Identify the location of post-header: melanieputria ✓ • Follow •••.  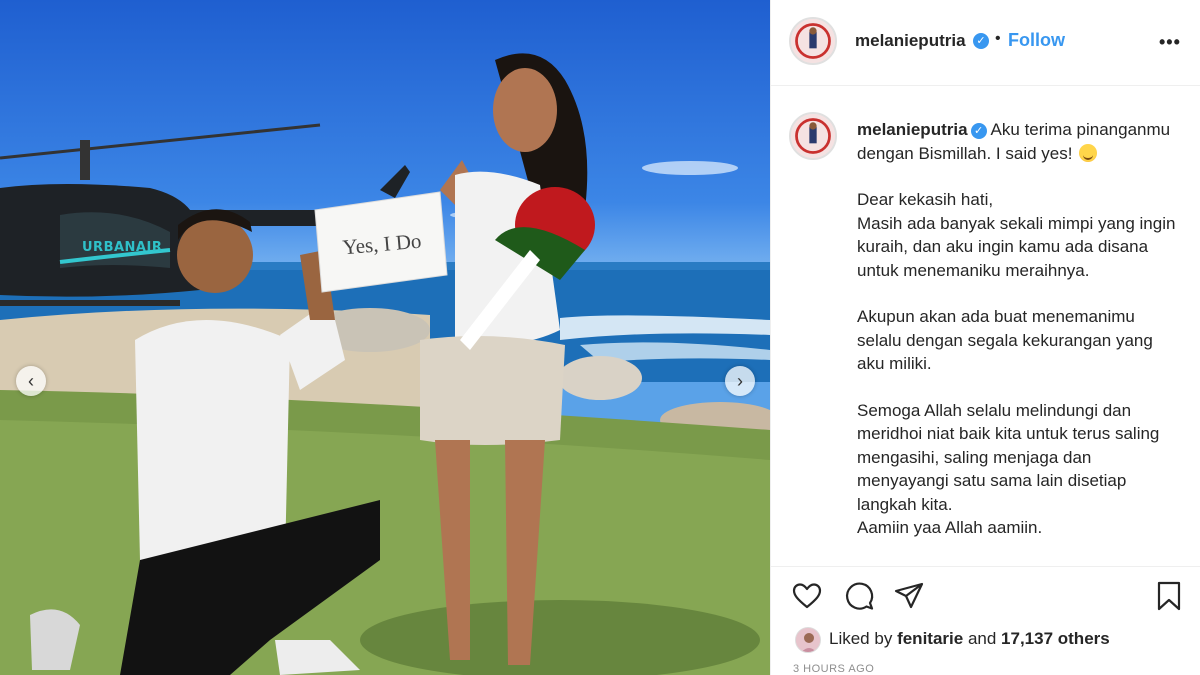
(985, 43).